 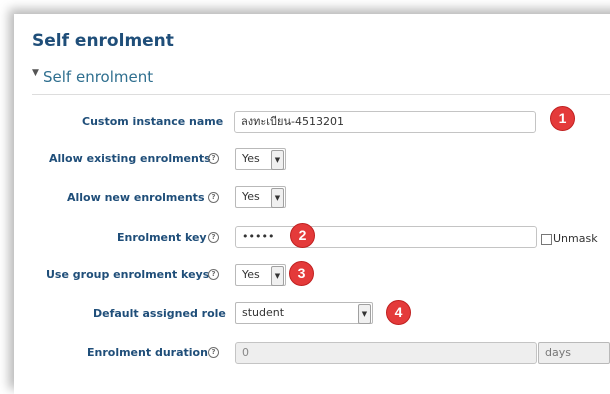 I want to click on allow-new-enrolments-select: Yes ▼, so click(x=260, y=197).